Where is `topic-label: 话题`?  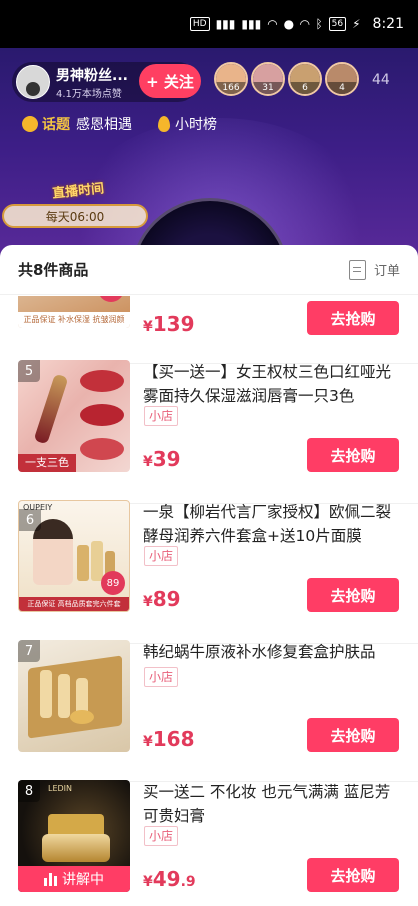 topic-label: 话题 is located at coordinates (56, 124).